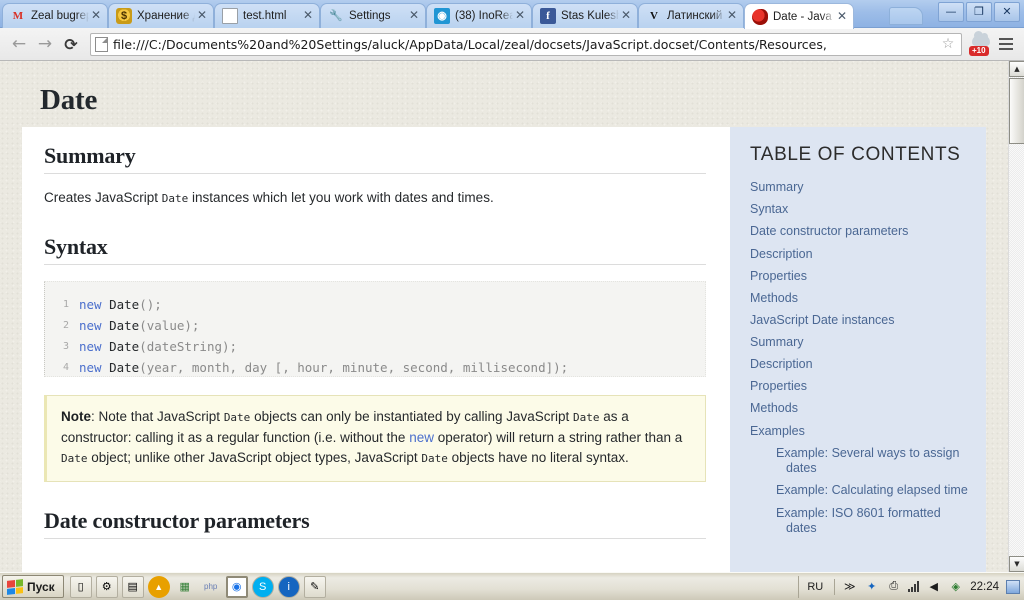 The image size is (1024, 600). I want to click on amp-icon: ▲, so click(158, 586).